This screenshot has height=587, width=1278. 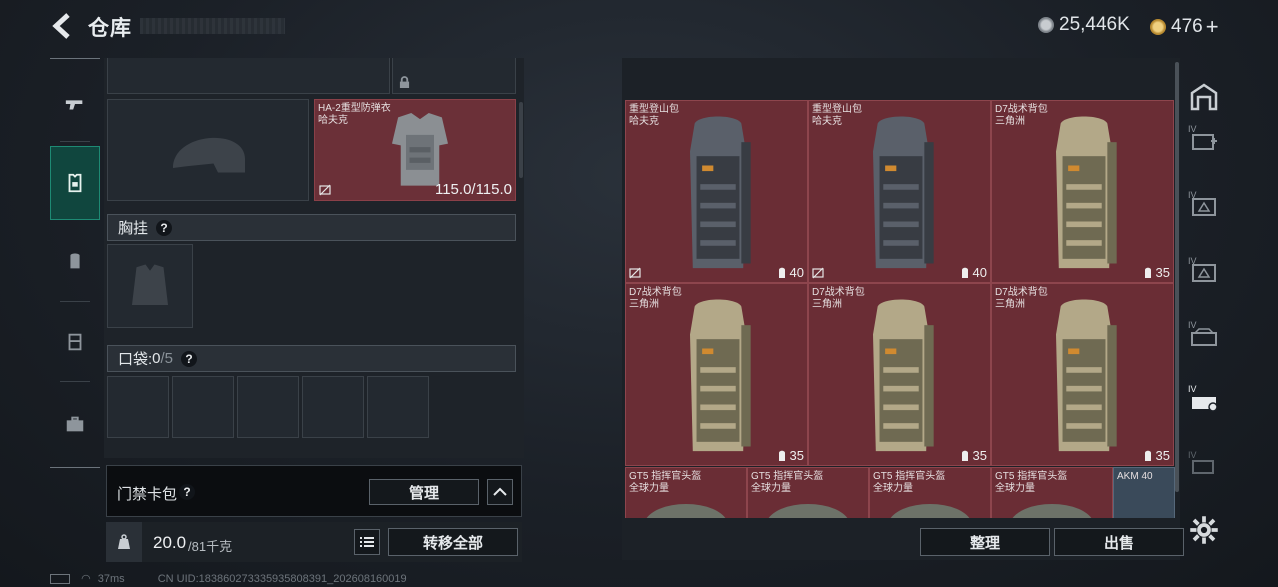 I want to click on container-tier-3: IV, so click(x=1204, y=272).